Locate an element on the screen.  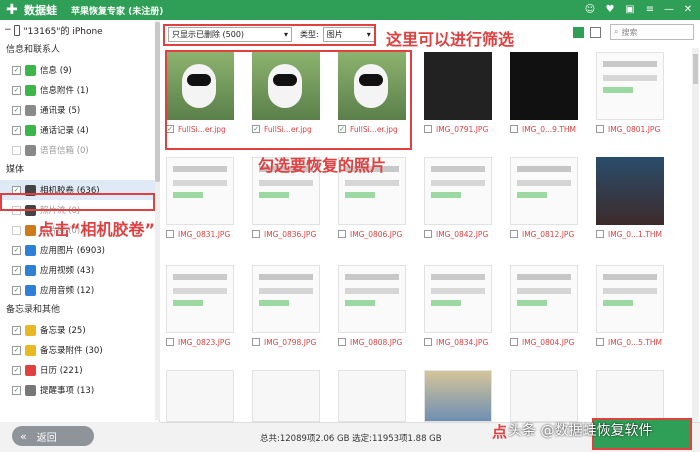
thumbnail-item: IMG_0...1.THM is located at coordinates (630, 199).